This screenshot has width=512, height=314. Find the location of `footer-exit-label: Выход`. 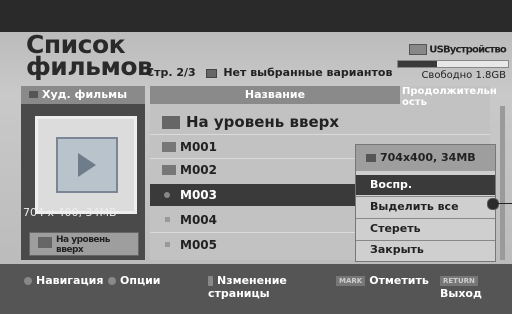

footer-exit-label: Выход is located at coordinates (461, 293).